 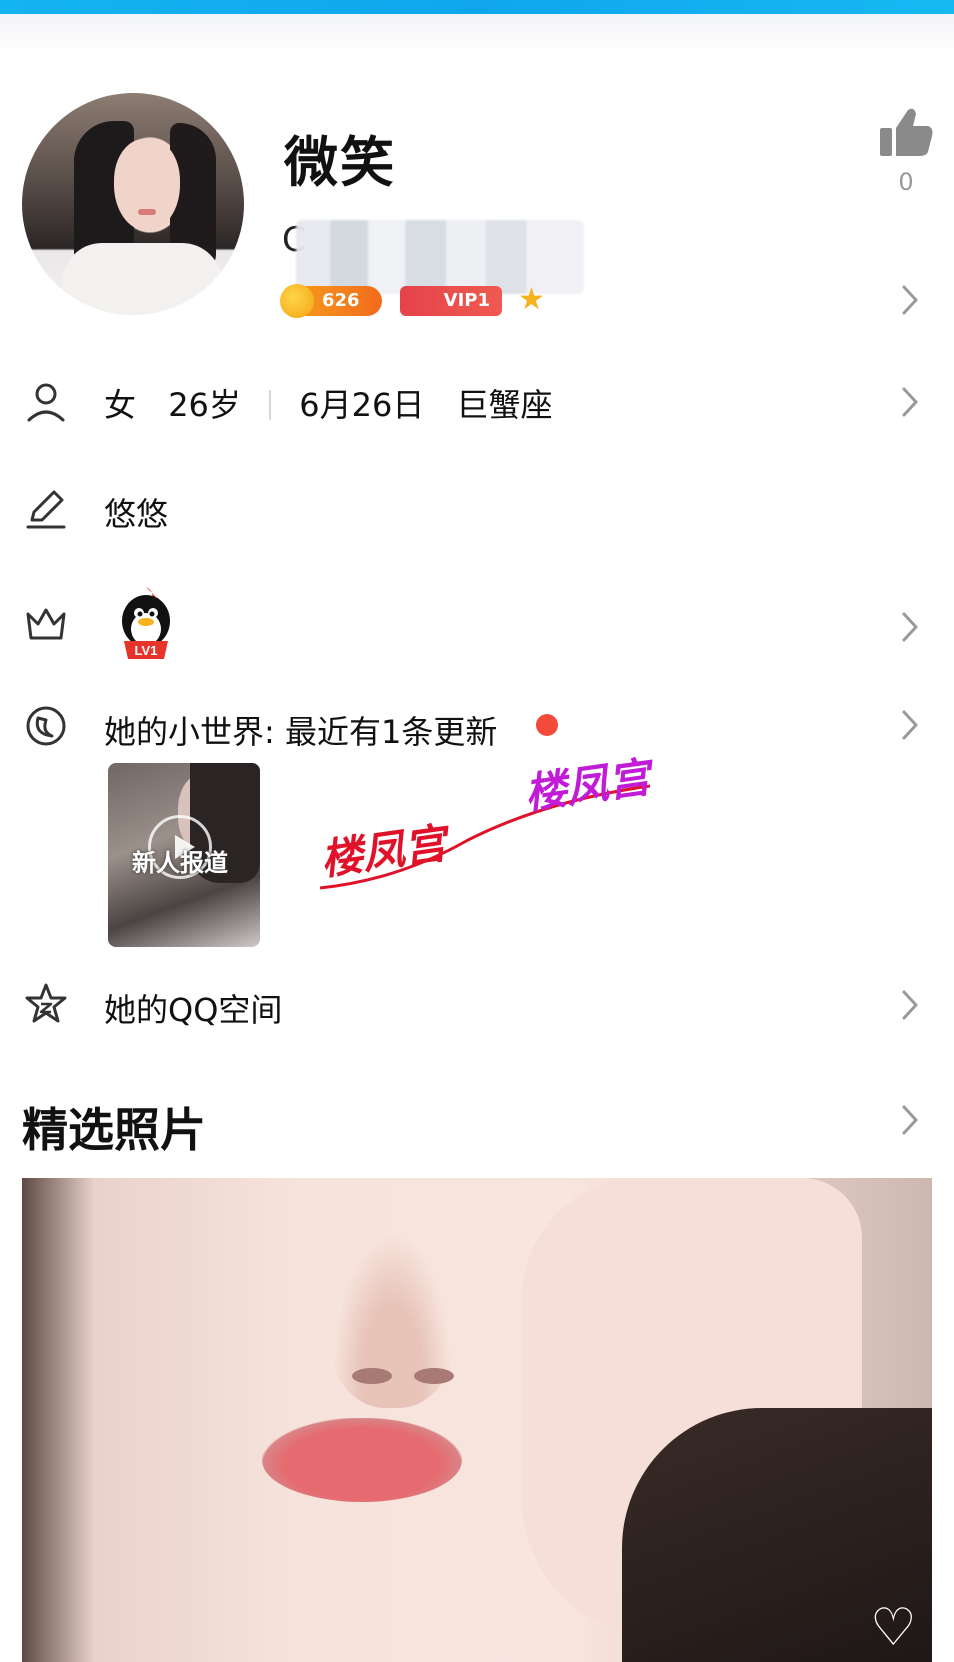 What do you see at coordinates (146, 623) in the screenshot?
I see `qq-level-penguin-icon: LV1` at bounding box center [146, 623].